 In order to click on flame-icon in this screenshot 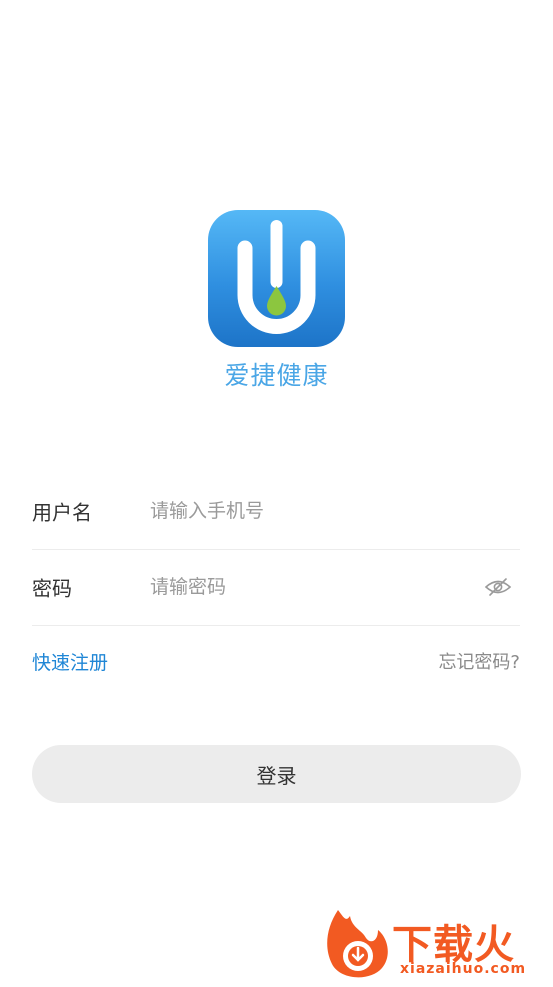, I will do `click(357, 944)`.